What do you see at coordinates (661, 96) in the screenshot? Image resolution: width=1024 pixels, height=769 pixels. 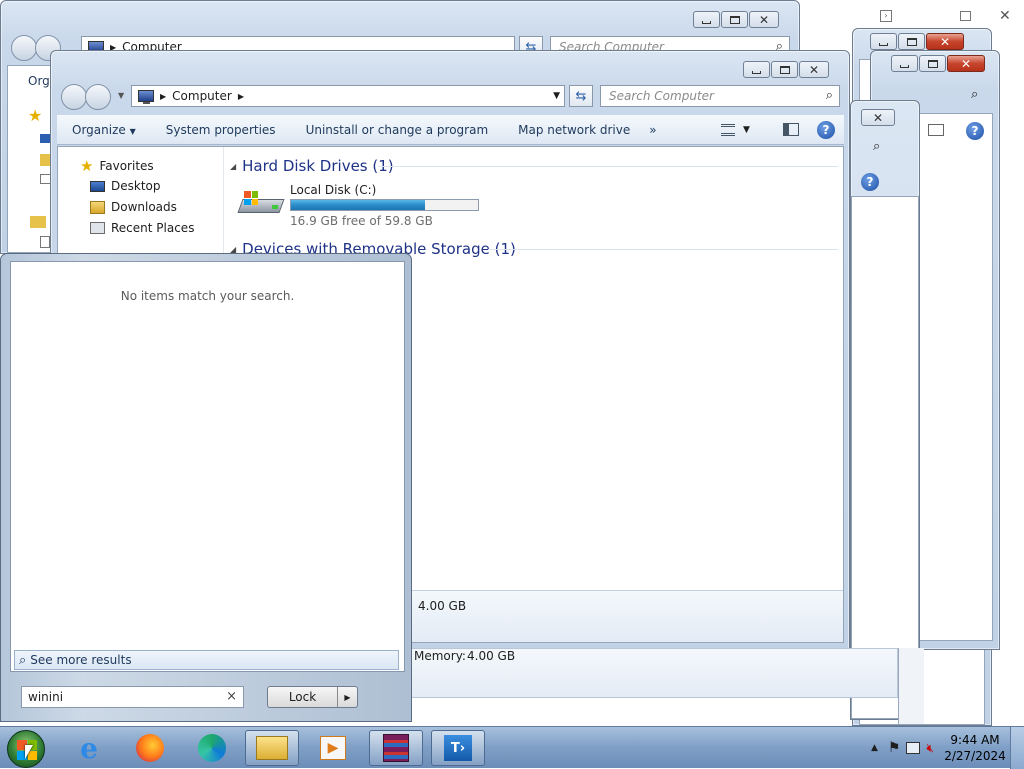 I see `search-placeholder: Search Computer` at bounding box center [661, 96].